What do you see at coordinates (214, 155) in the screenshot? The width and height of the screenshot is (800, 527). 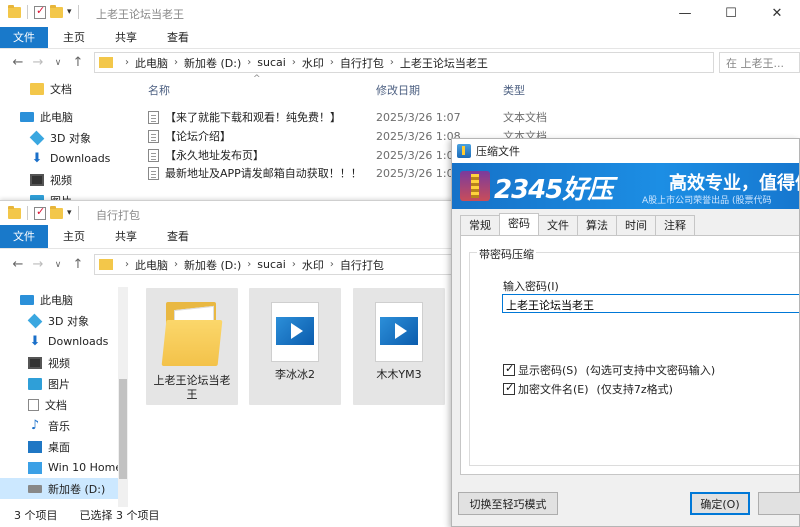 I see `file-name: 【永久地址发布页】` at bounding box center [214, 155].